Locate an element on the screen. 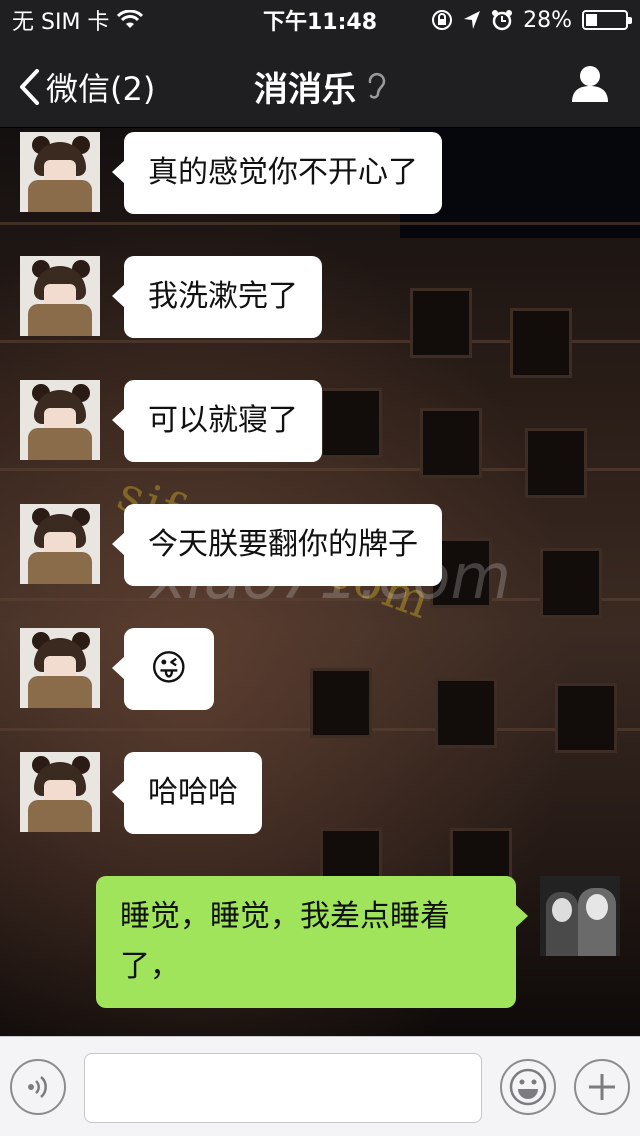 The image size is (640, 1136). person-icon is located at coordinates (590, 84).